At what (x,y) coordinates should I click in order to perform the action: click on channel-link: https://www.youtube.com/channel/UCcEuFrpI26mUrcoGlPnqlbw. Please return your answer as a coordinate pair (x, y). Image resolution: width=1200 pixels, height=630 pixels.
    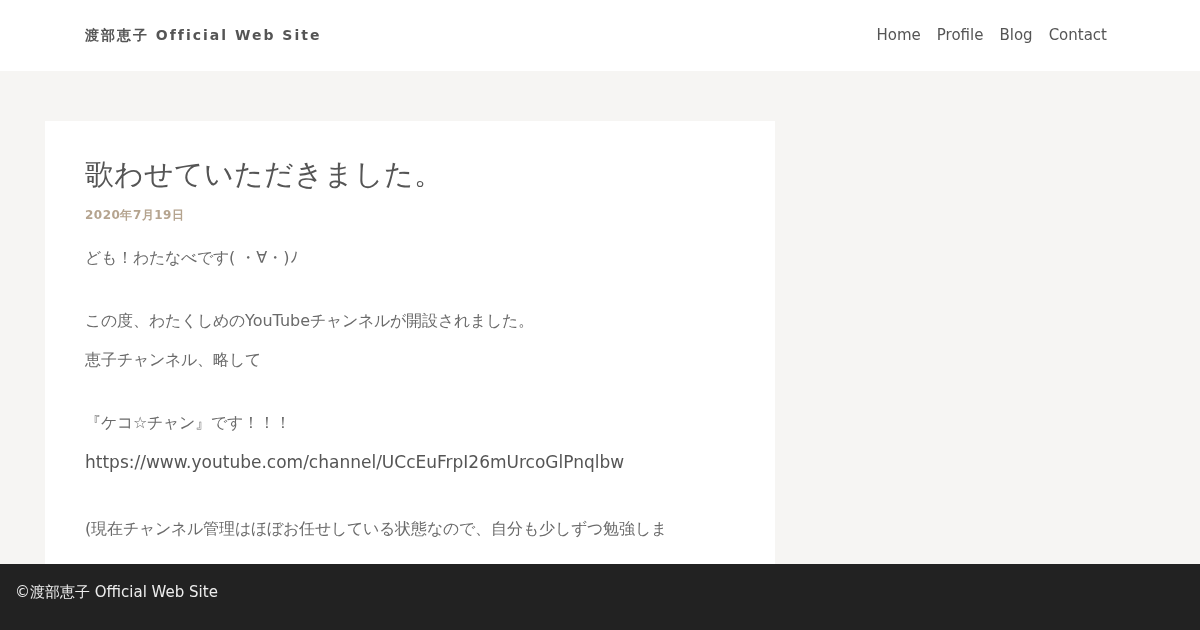
    Looking at the image, I should click on (355, 462).